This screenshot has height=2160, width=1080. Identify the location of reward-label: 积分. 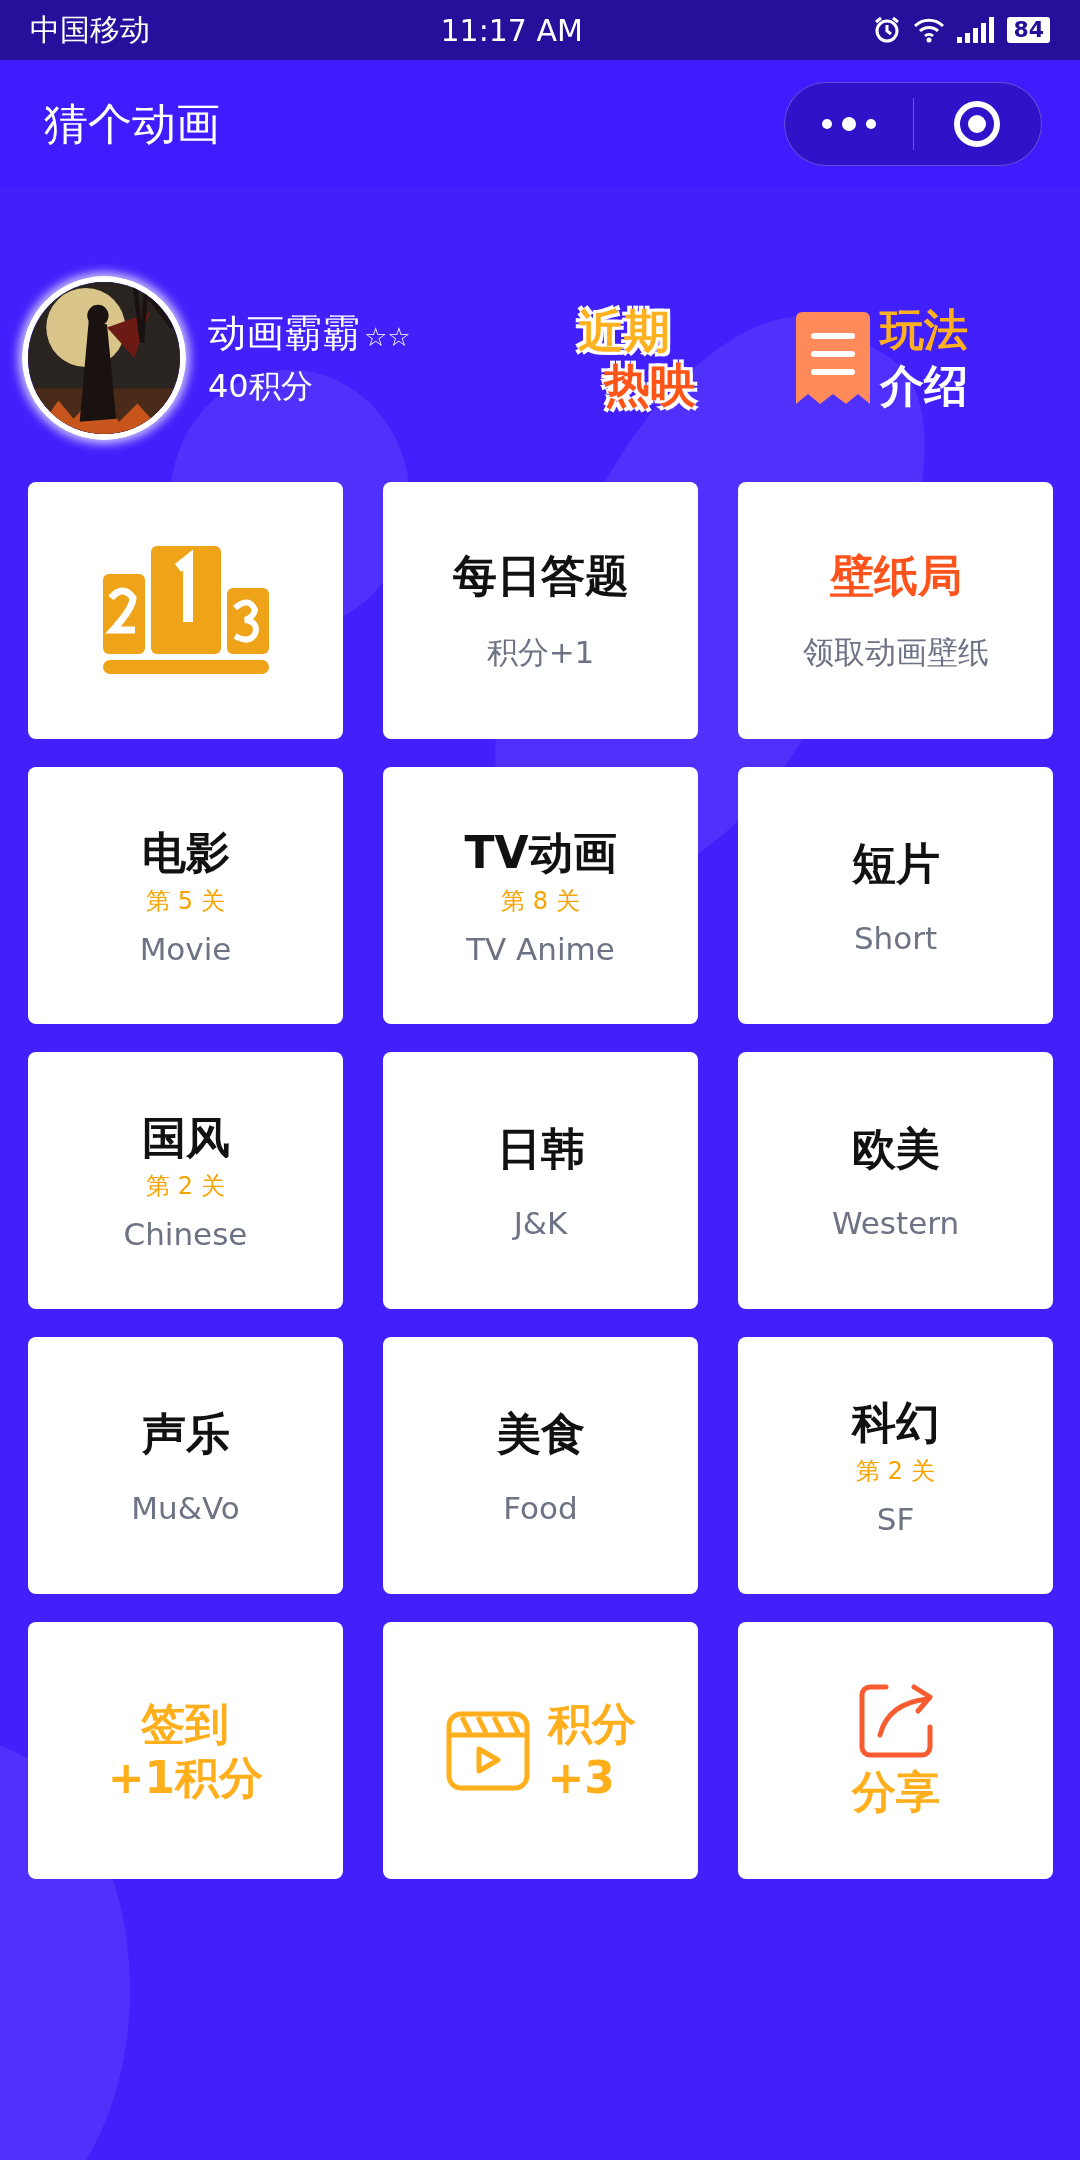
(591, 1723).